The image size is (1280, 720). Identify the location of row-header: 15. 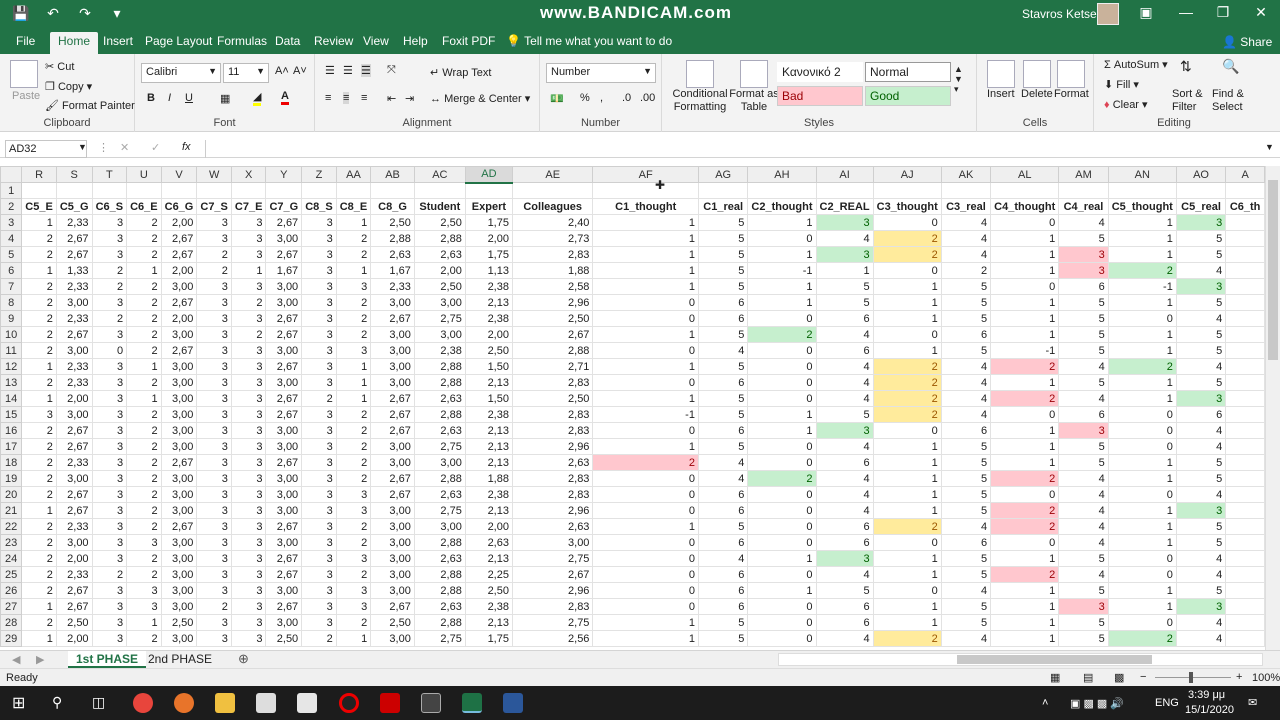
(11, 414).